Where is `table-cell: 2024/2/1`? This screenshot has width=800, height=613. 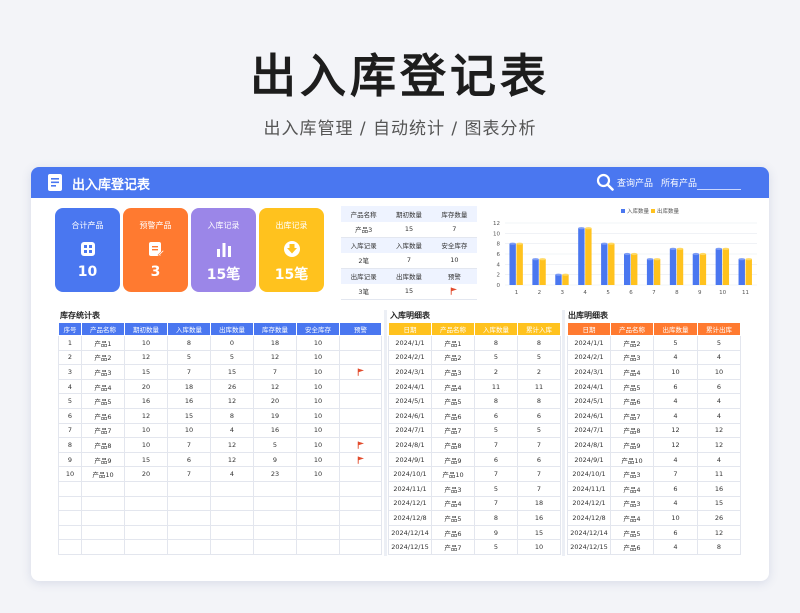 table-cell: 2024/2/1 is located at coordinates (410, 357).